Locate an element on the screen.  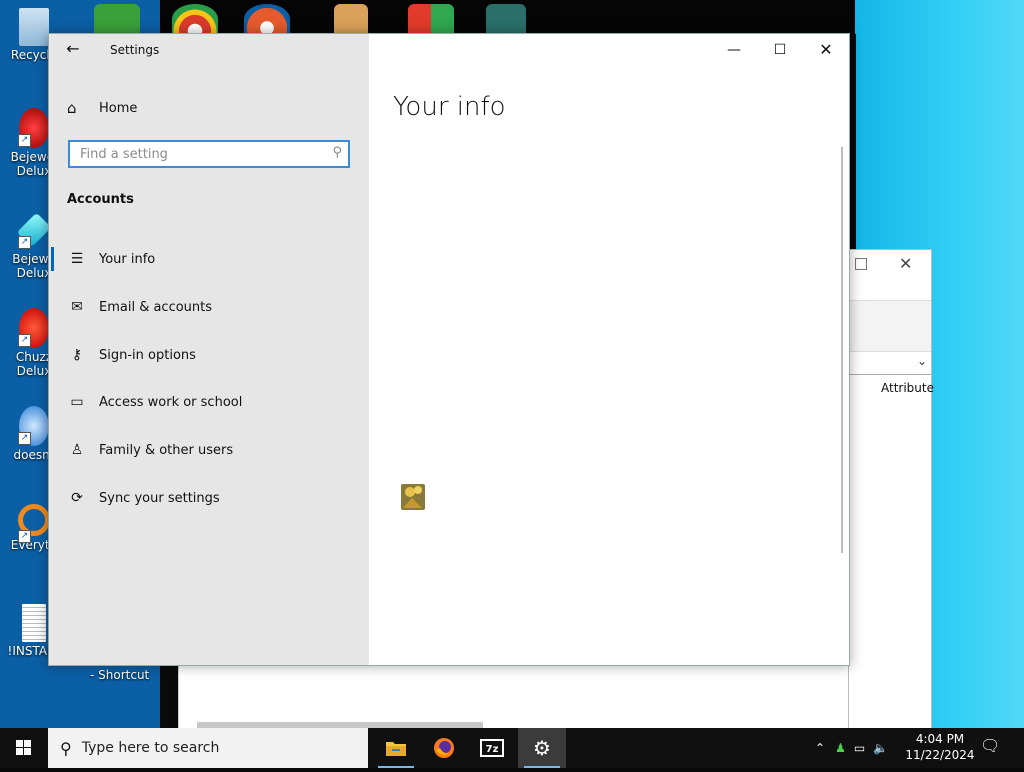
clock-date: 11/22/2024 is located at coordinates (940, 755).